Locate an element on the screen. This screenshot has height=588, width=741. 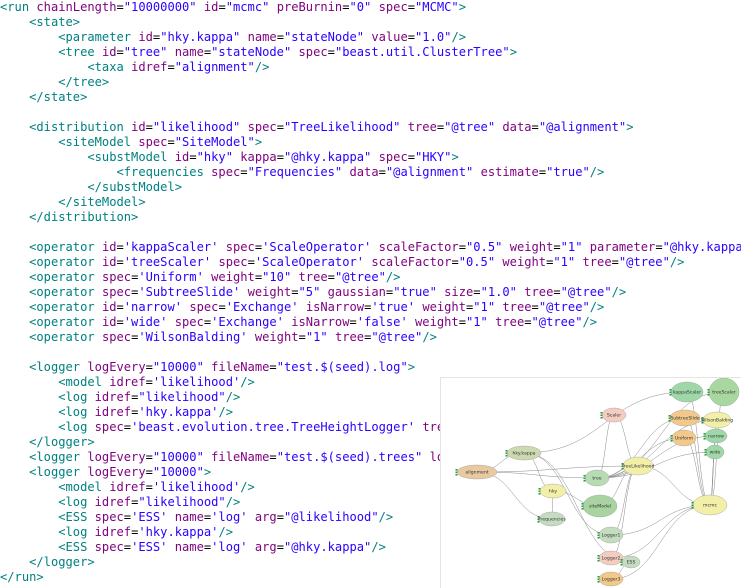
code-token-tag: <frequencies is located at coordinates (164, 172).